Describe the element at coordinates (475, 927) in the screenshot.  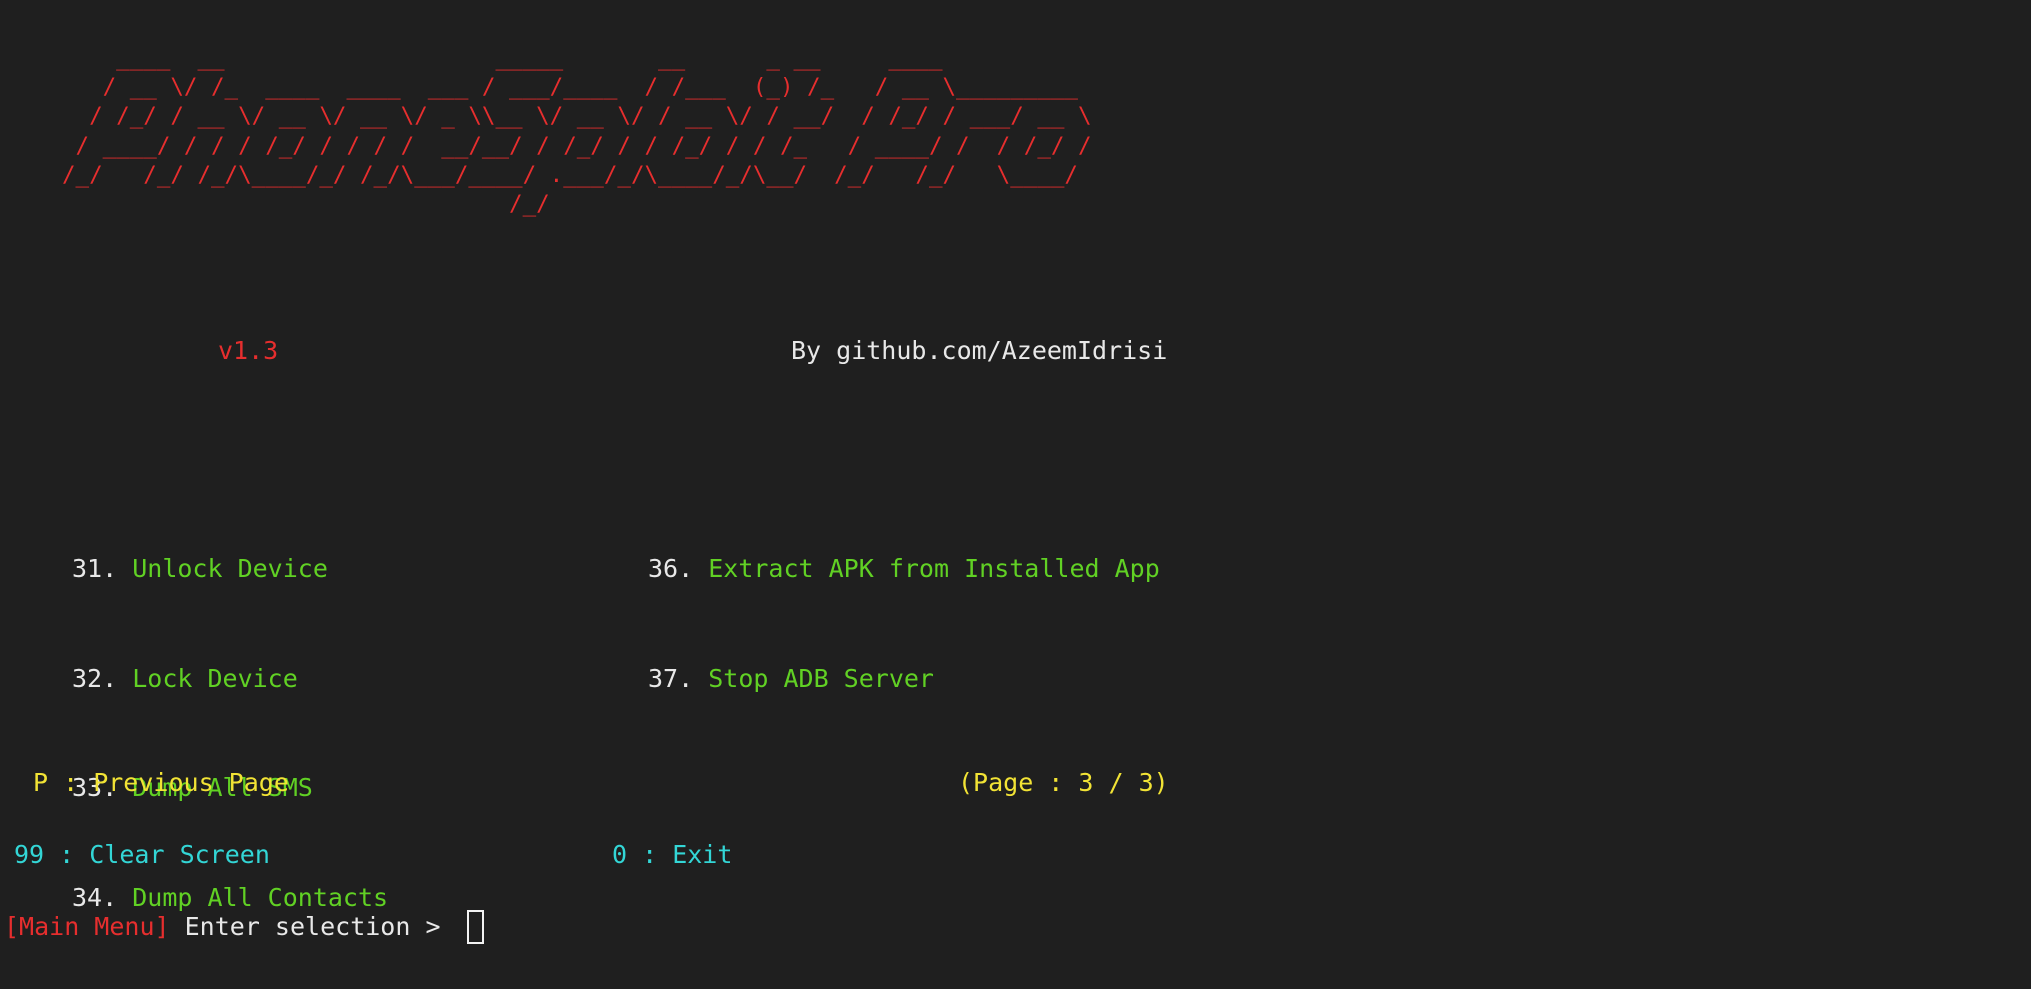
I see `text-cursor` at that location.